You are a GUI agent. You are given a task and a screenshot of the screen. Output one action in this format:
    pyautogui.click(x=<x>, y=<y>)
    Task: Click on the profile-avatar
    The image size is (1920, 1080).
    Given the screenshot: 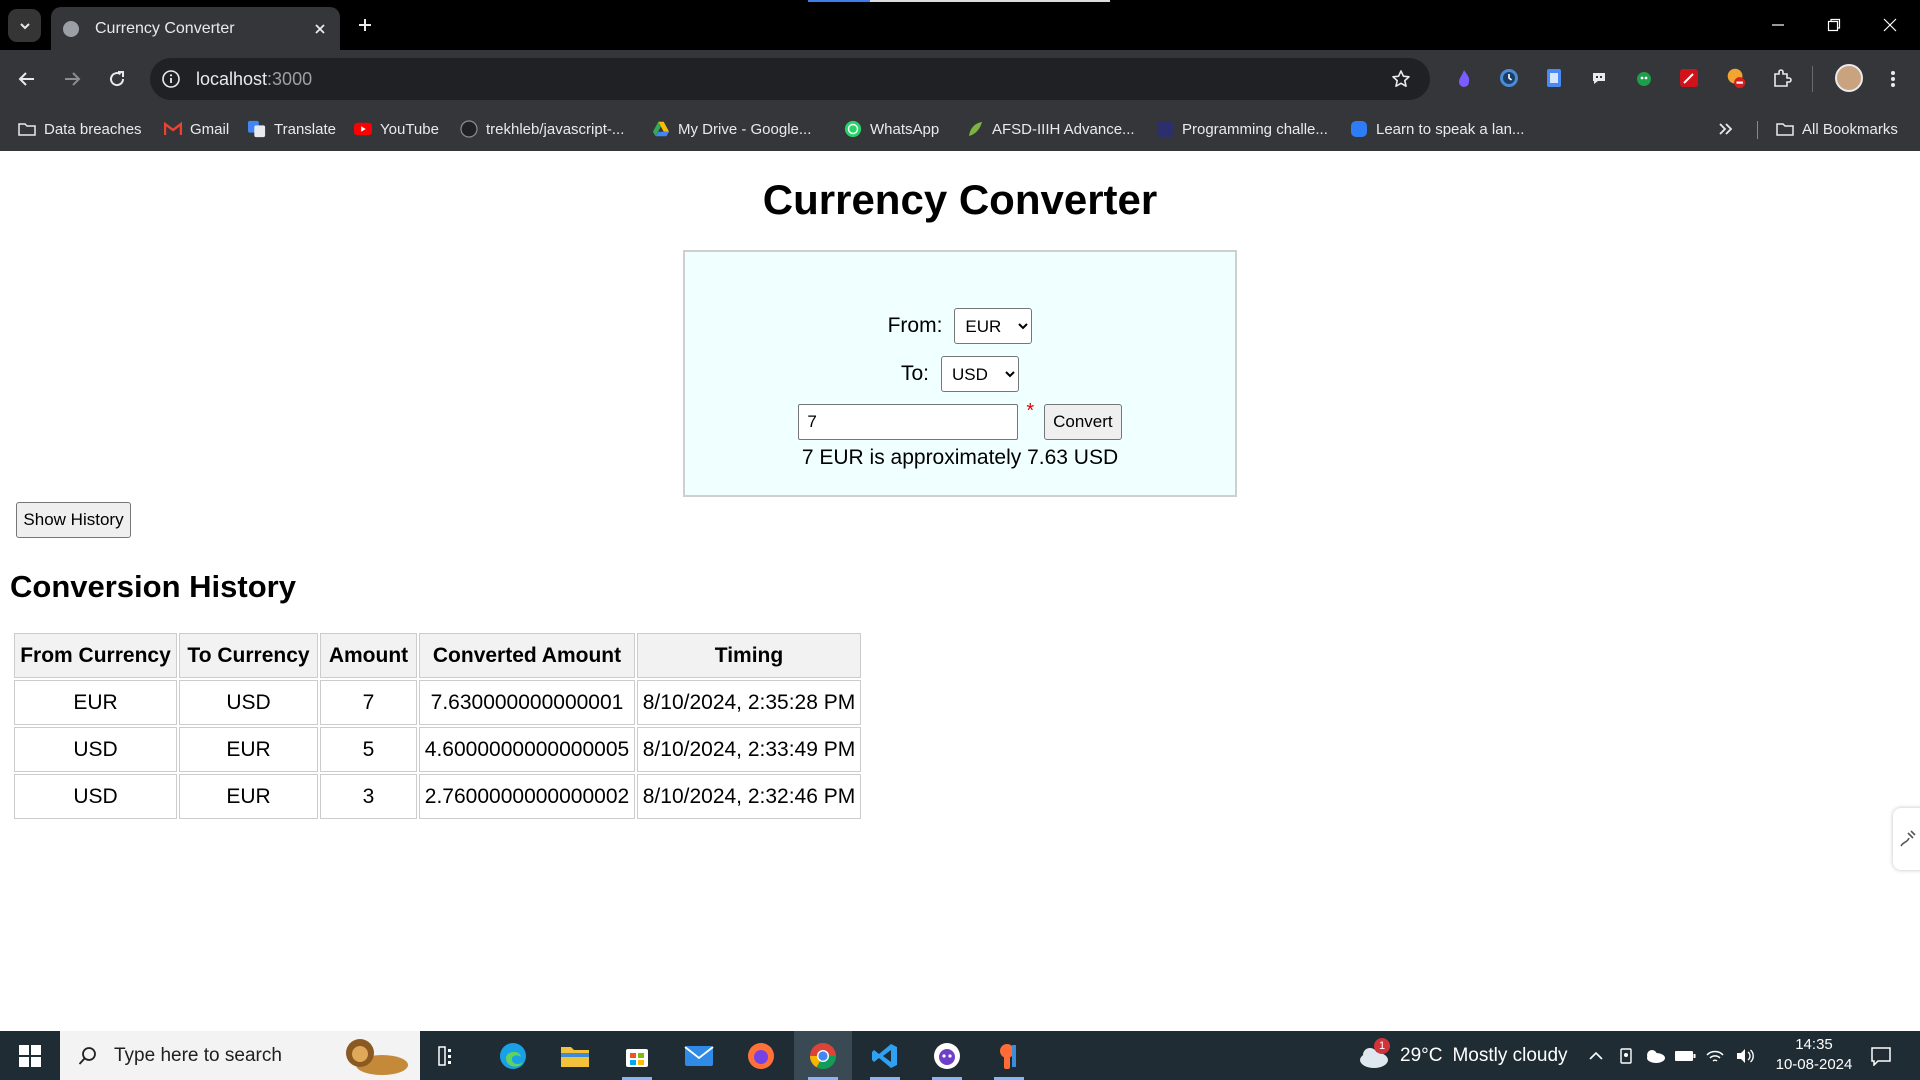 What is the action you would take?
    pyautogui.click(x=1849, y=78)
    